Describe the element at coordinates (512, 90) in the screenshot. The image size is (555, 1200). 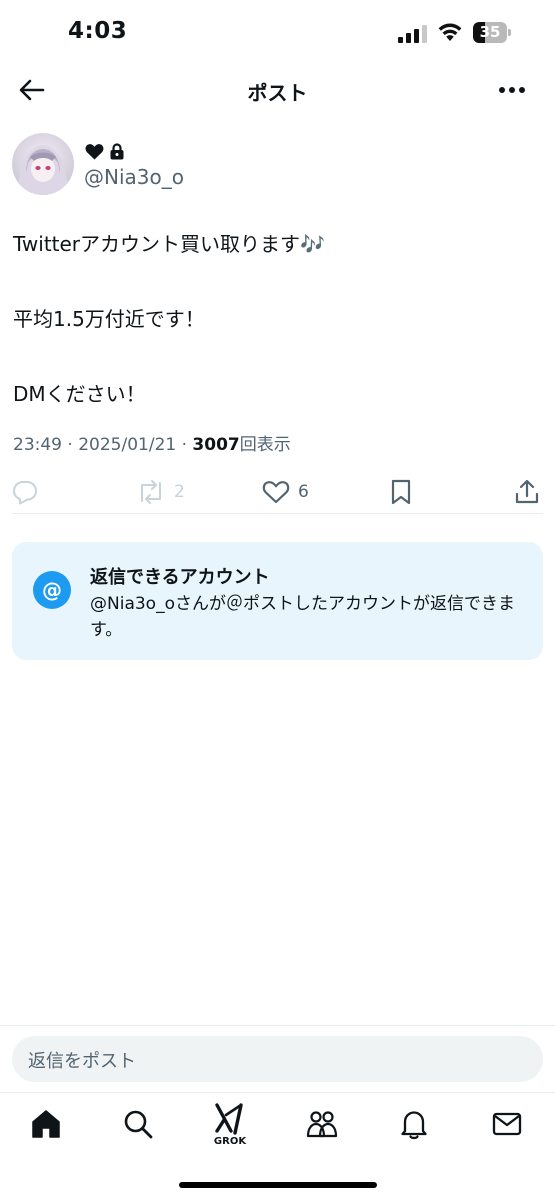
I see `more-options-icon` at that location.